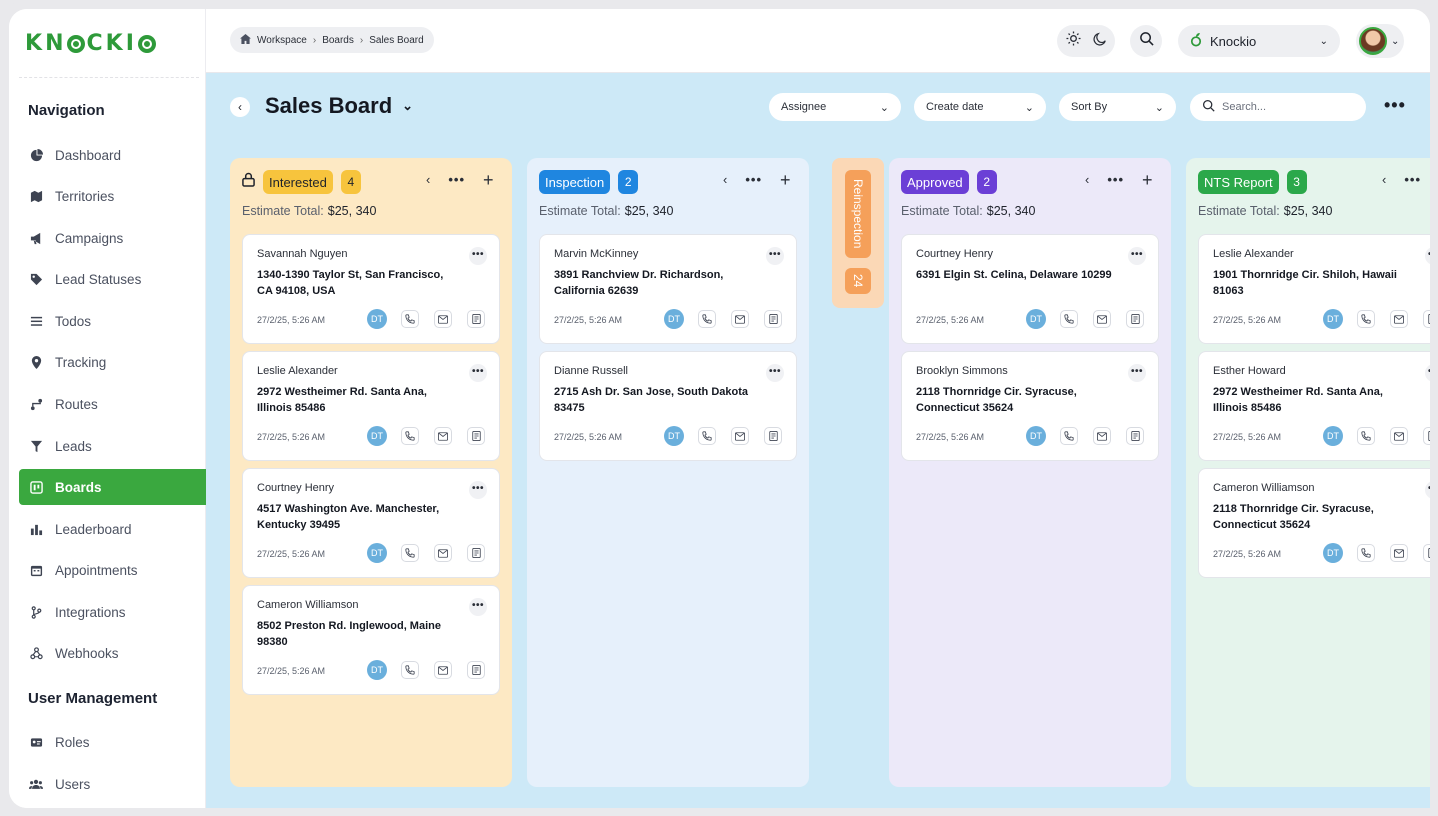 This screenshot has height=816, width=1438. What do you see at coordinates (112, 529) in the screenshot?
I see `sidebar-item-leaderboard: Leaderboard` at bounding box center [112, 529].